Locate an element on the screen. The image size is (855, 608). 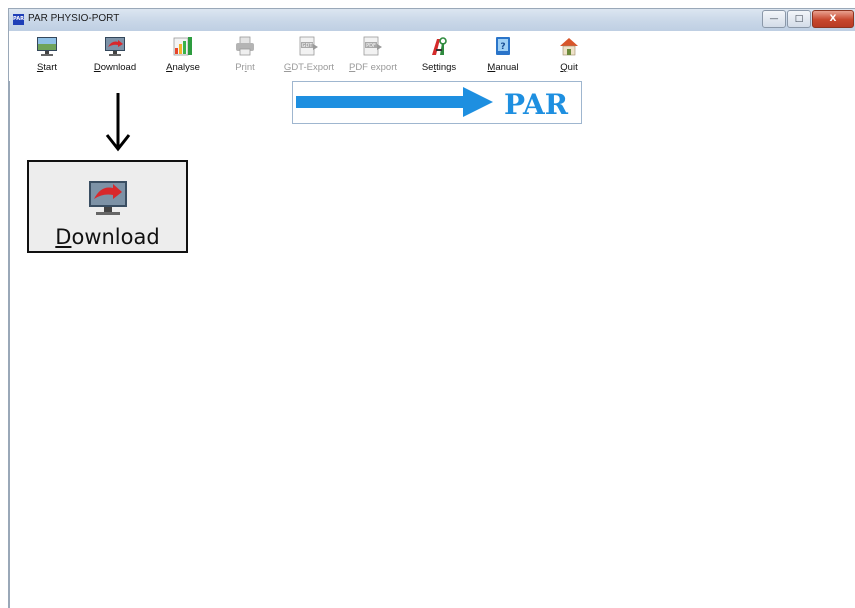
download-callout: Download is located at coordinates (107, 206).